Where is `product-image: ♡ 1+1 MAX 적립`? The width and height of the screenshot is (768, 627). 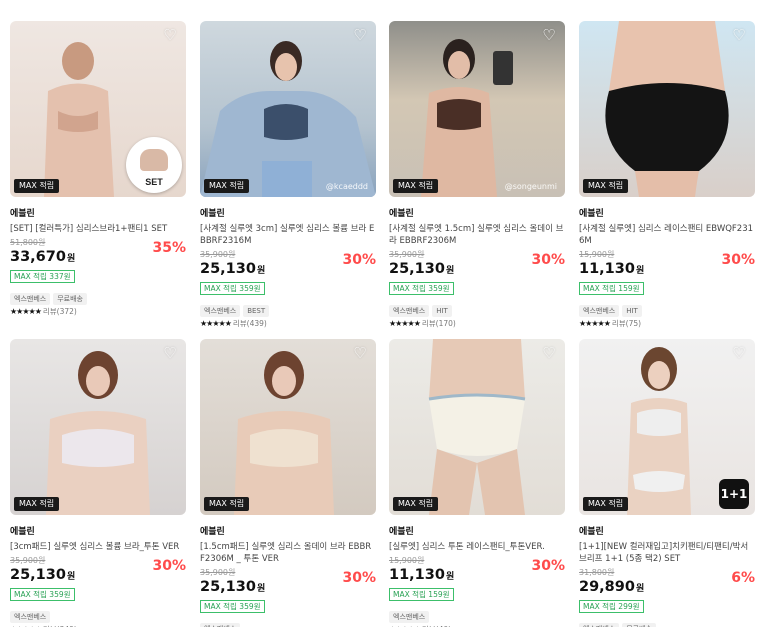 product-image: ♡ 1+1 MAX 적립 is located at coordinates (667, 427).